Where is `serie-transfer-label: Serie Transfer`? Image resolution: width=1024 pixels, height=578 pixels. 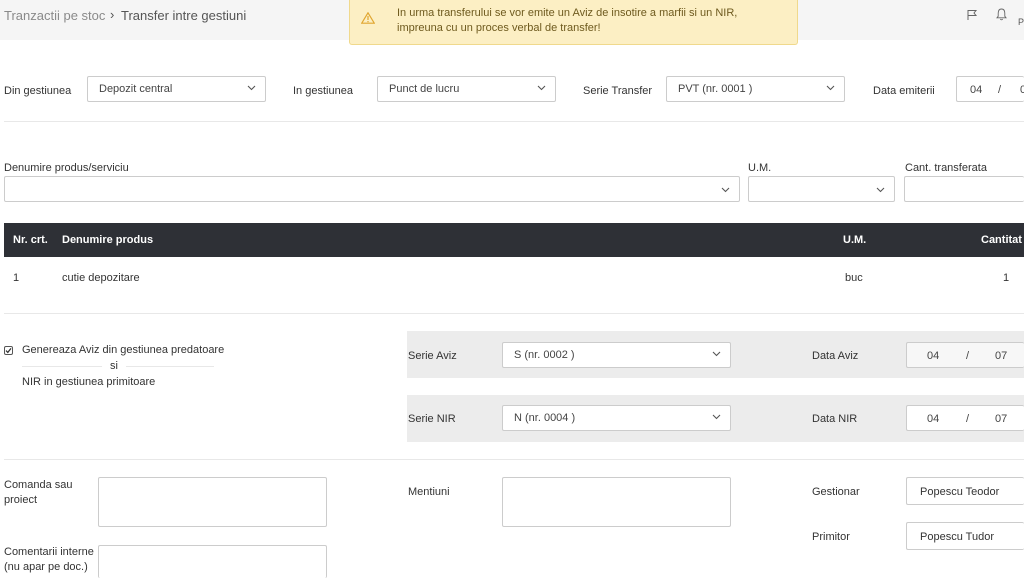 serie-transfer-label: Serie Transfer is located at coordinates (618, 91).